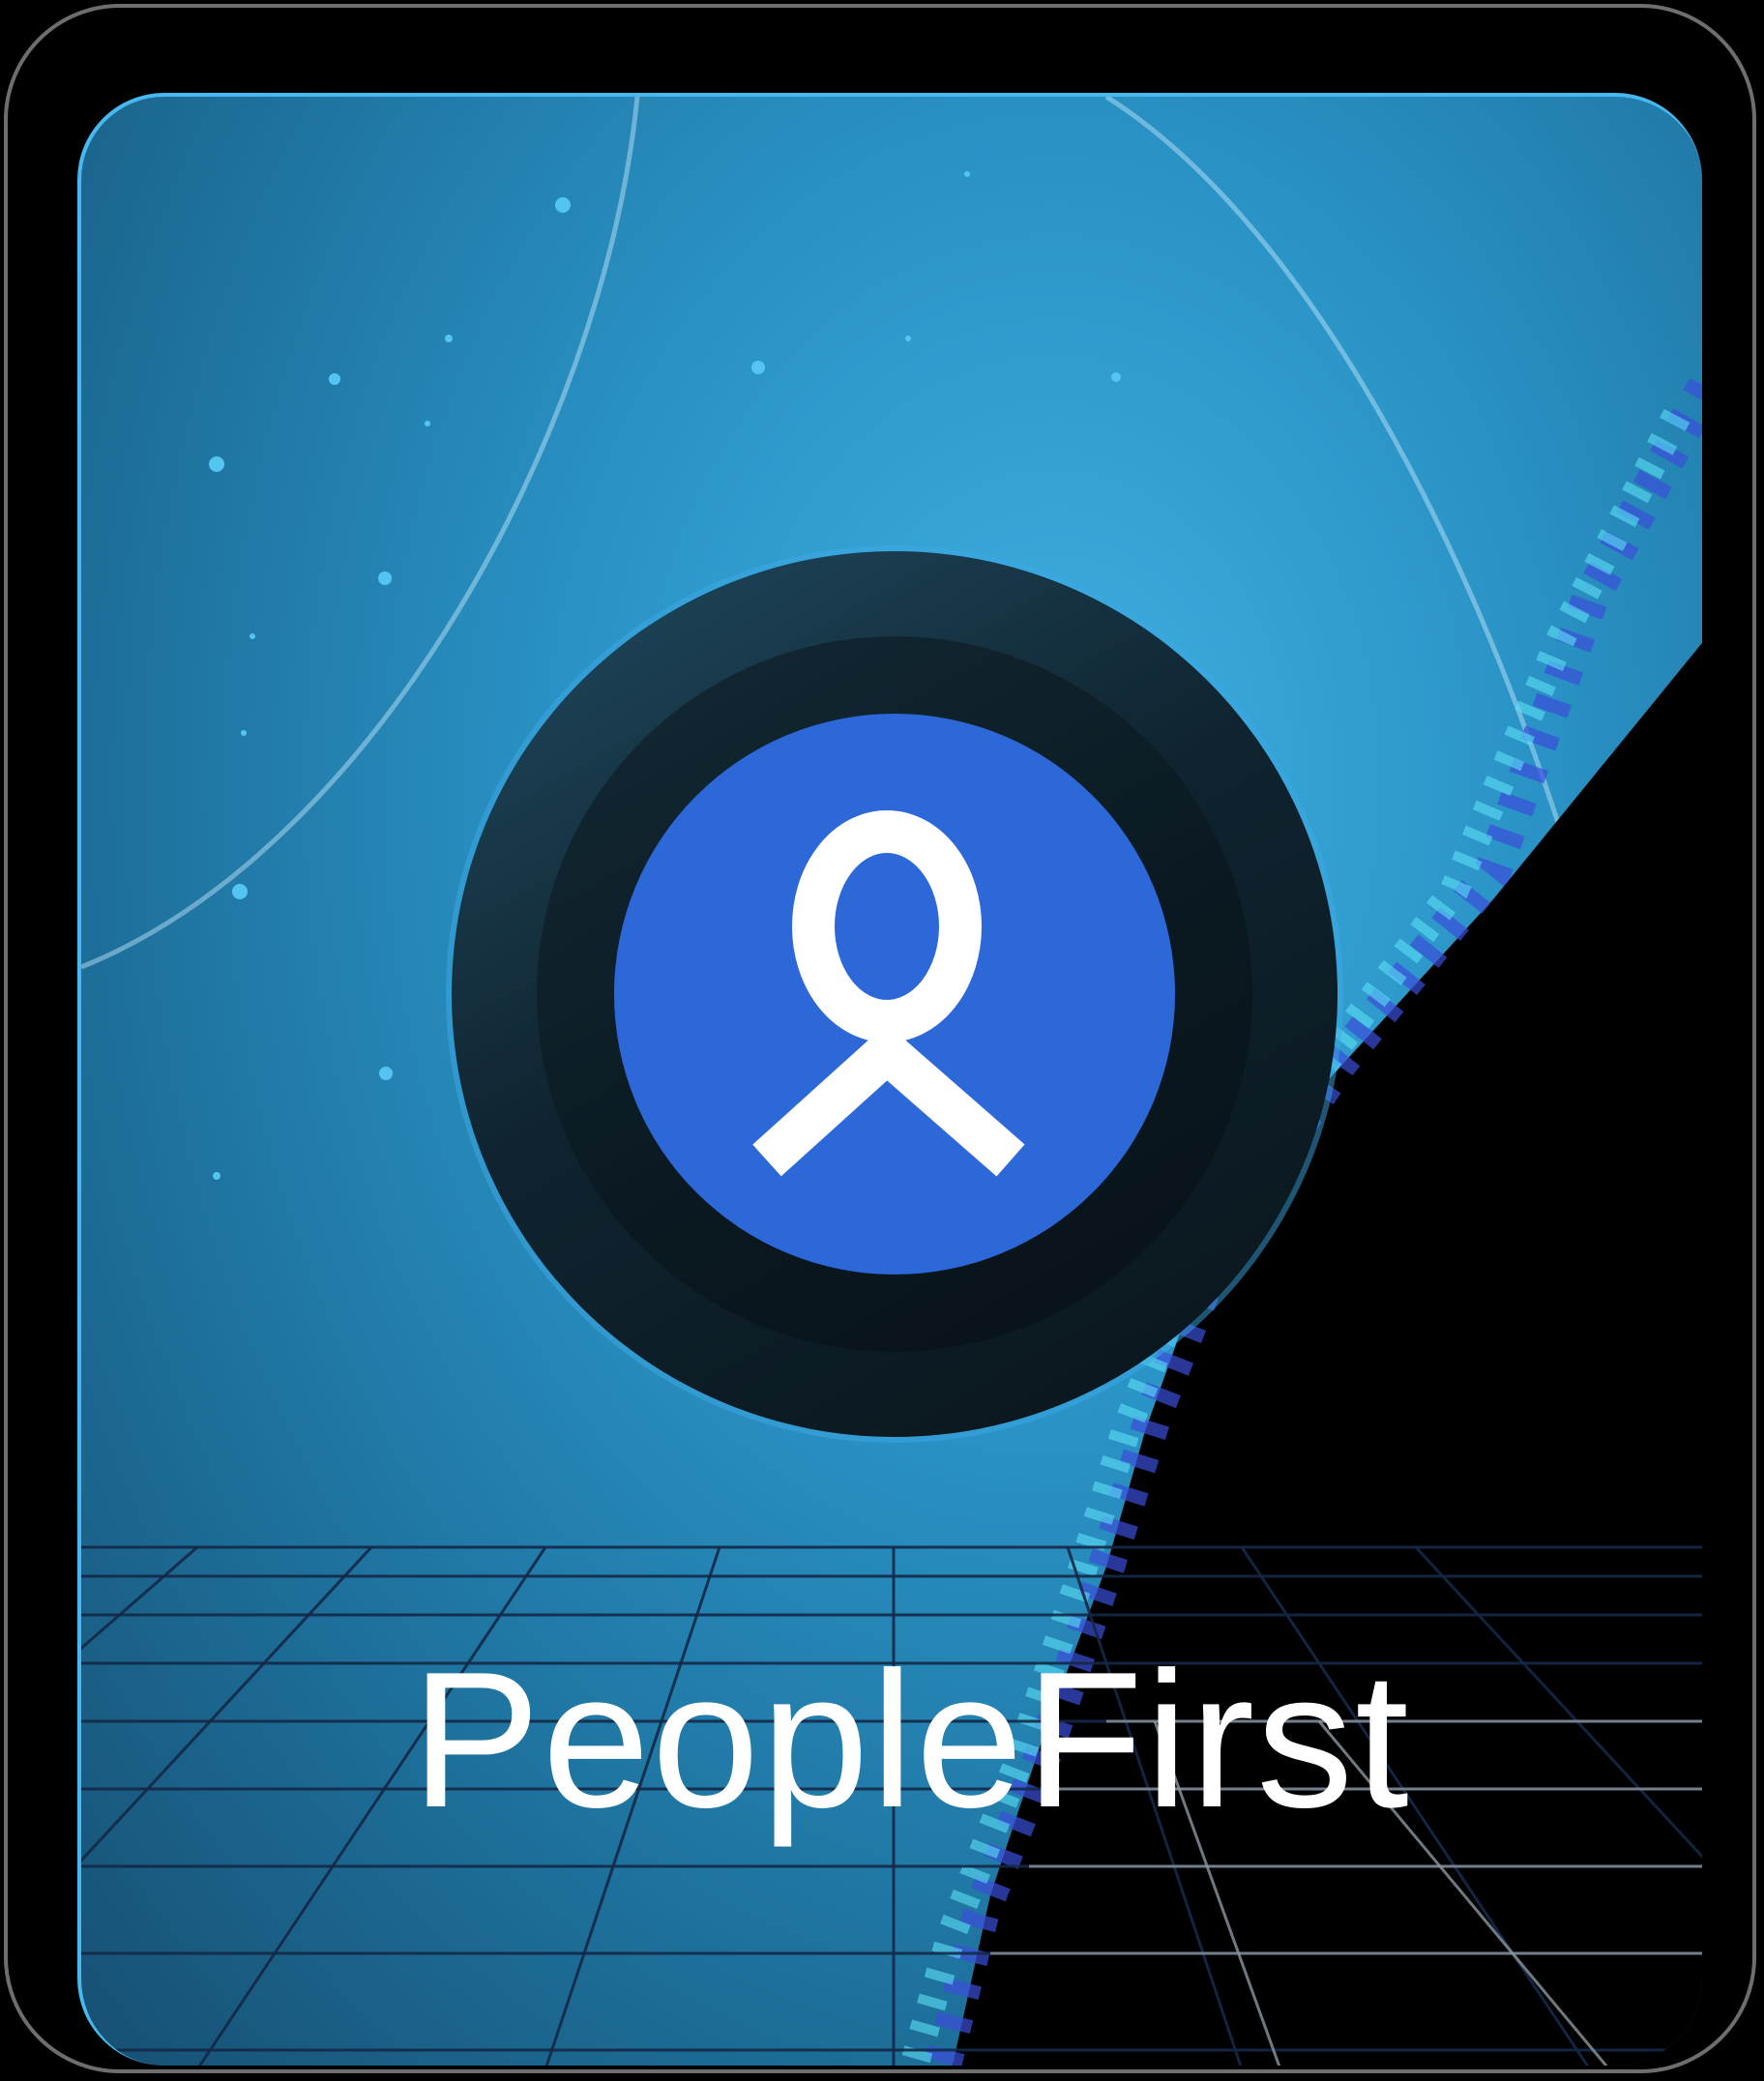 The width and height of the screenshot is (1764, 2081). Describe the element at coordinates (911, 1740) in the screenshot. I see `brand-name: PeopleFirst` at that location.